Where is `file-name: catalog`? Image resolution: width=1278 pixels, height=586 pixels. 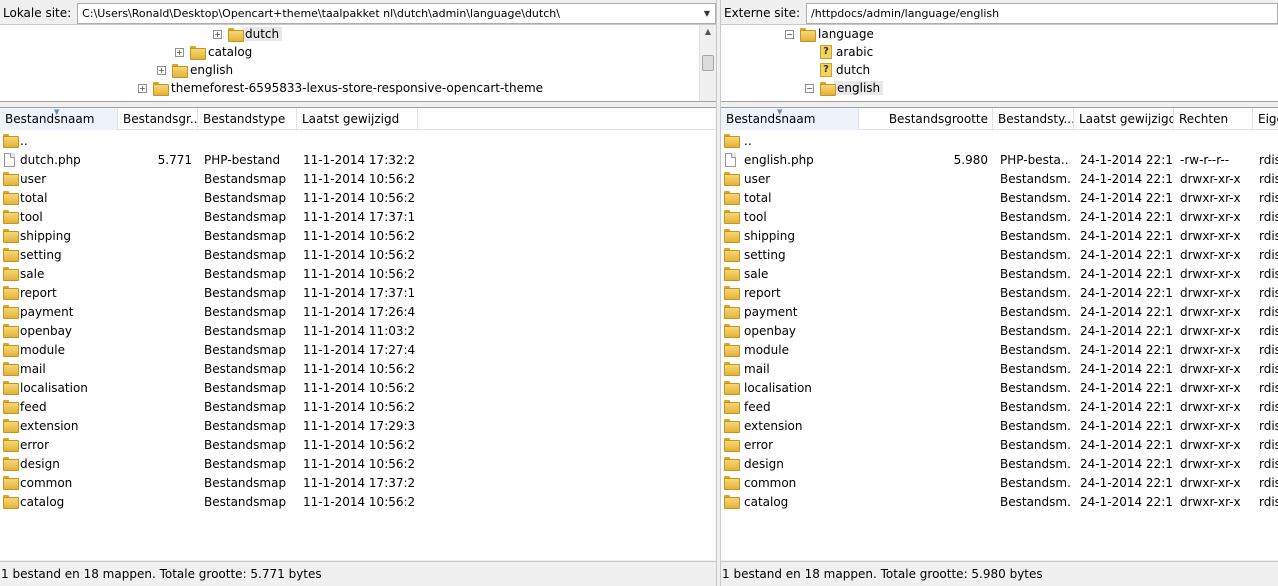 file-name: catalog is located at coordinates (42, 502).